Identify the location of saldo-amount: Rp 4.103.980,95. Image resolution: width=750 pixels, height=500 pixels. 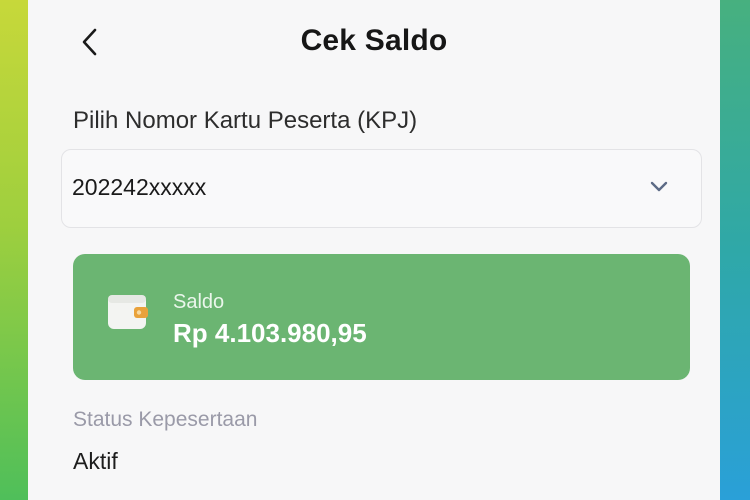
(270, 333).